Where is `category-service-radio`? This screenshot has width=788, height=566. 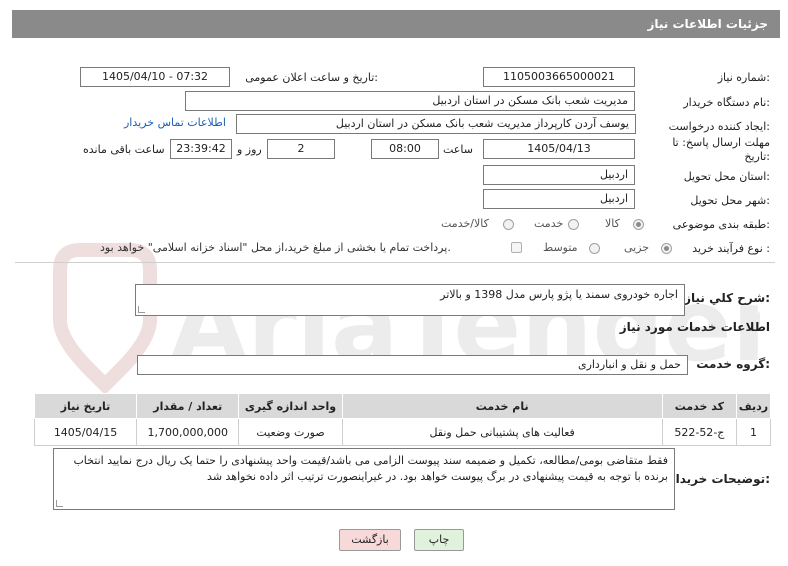 category-service-radio is located at coordinates (573, 224).